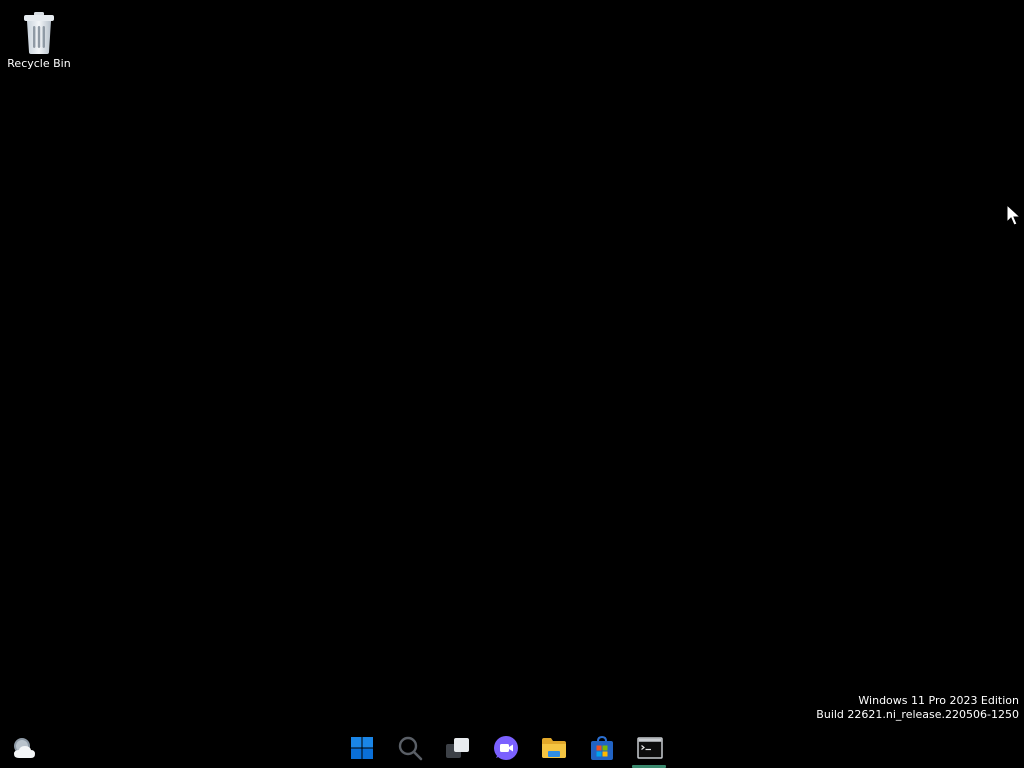 This screenshot has height=768, width=1024. I want to click on desktop-icon-recycle-bin: Recycle Bin, so click(39, 39).